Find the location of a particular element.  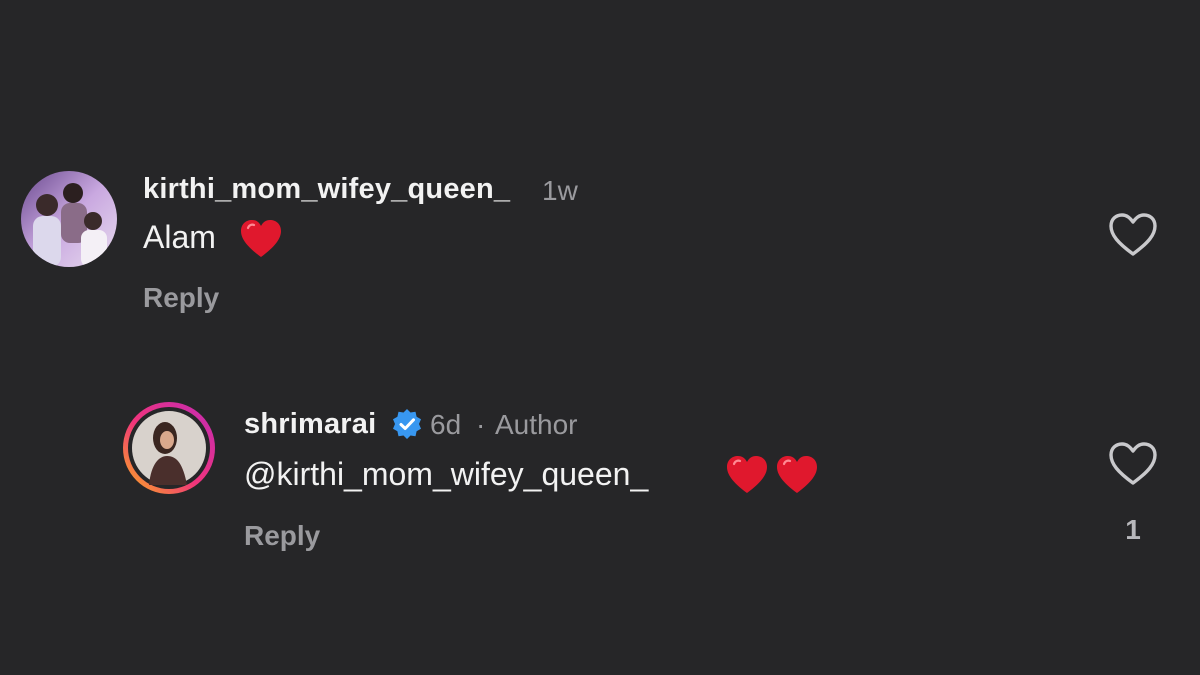

comment-timestamp: 6d is located at coordinates (446, 424).